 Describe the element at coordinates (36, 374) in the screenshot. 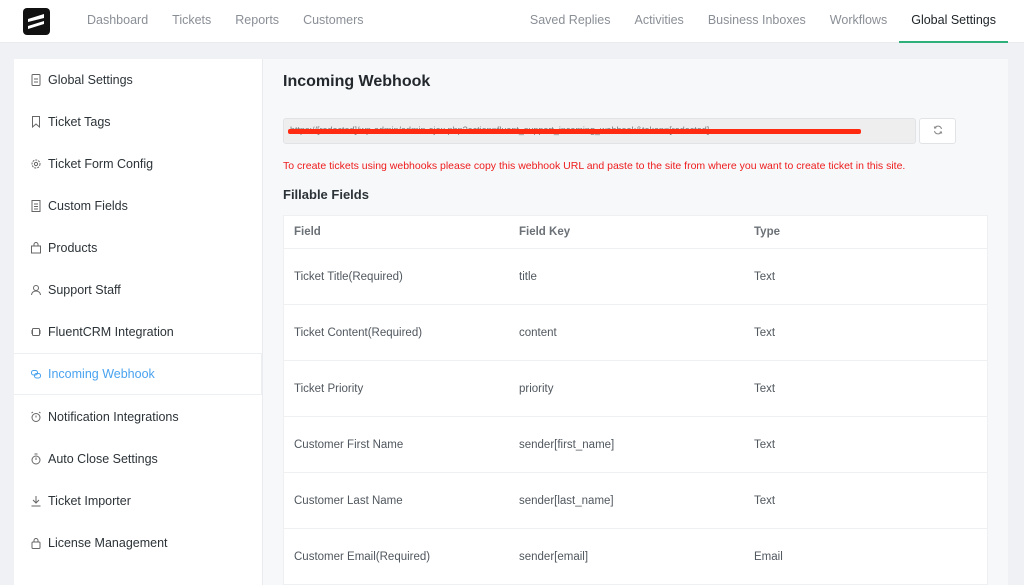

I see `link-icon` at that location.